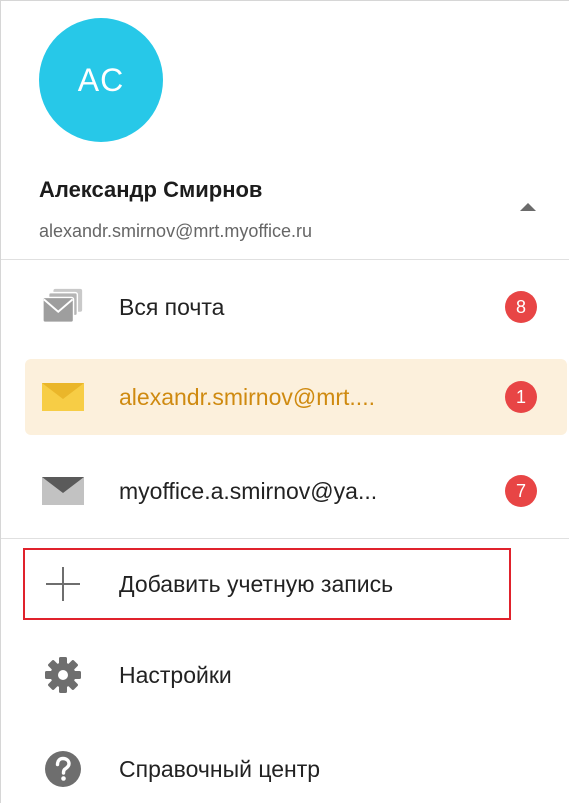 The image size is (569, 803). What do you see at coordinates (151, 189) in the screenshot?
I see `account-name: Александр Смирнов` at bounding box center [151, 189].